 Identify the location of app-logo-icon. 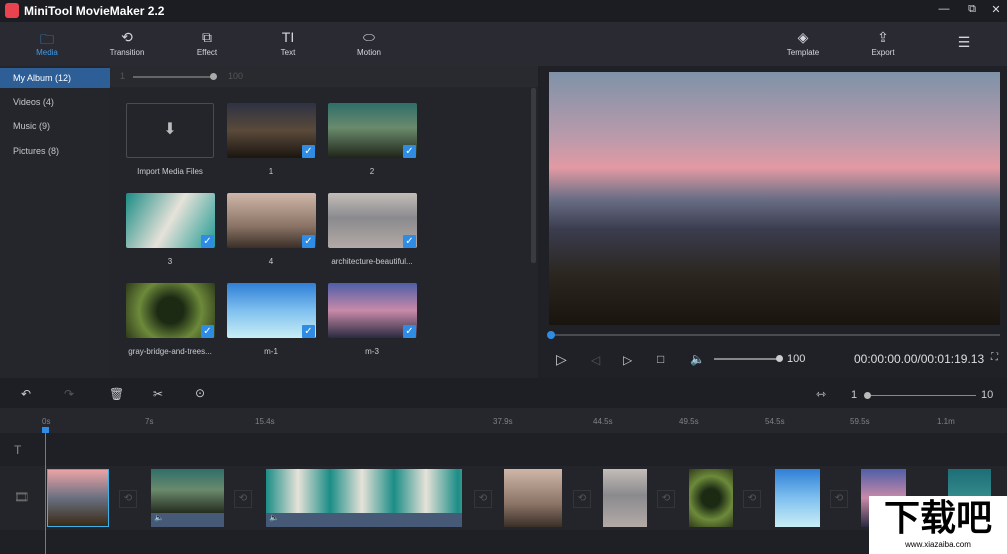
(12, 10).